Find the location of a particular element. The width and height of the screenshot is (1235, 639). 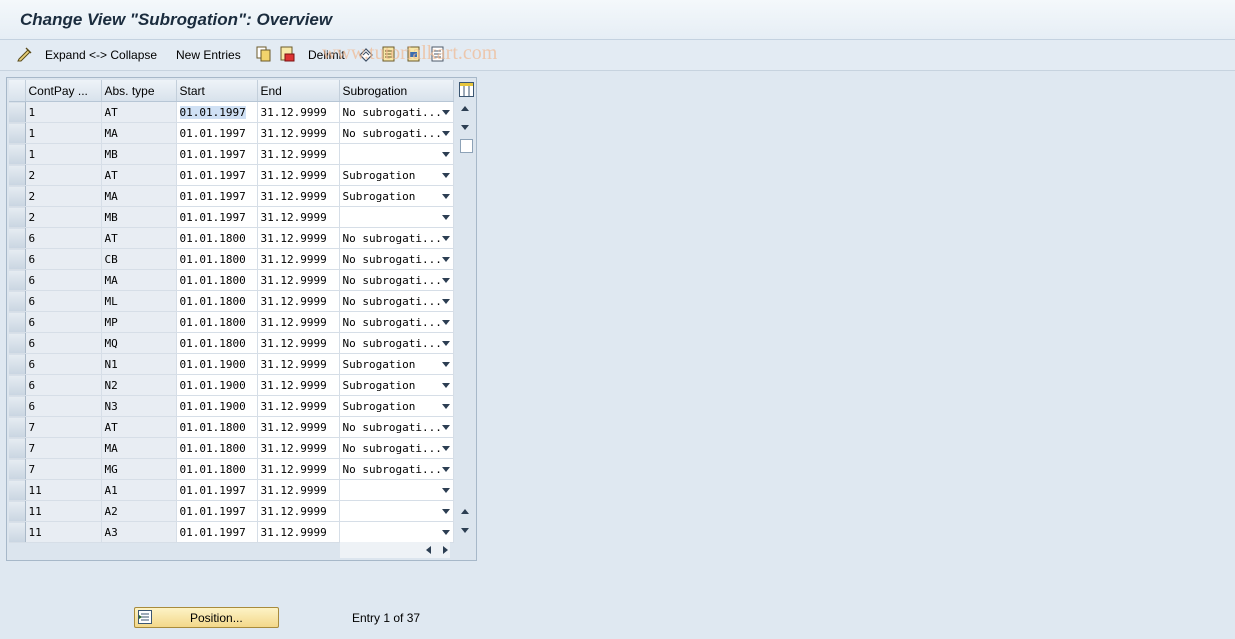

select-all-header is located at coordinates (17, 91).